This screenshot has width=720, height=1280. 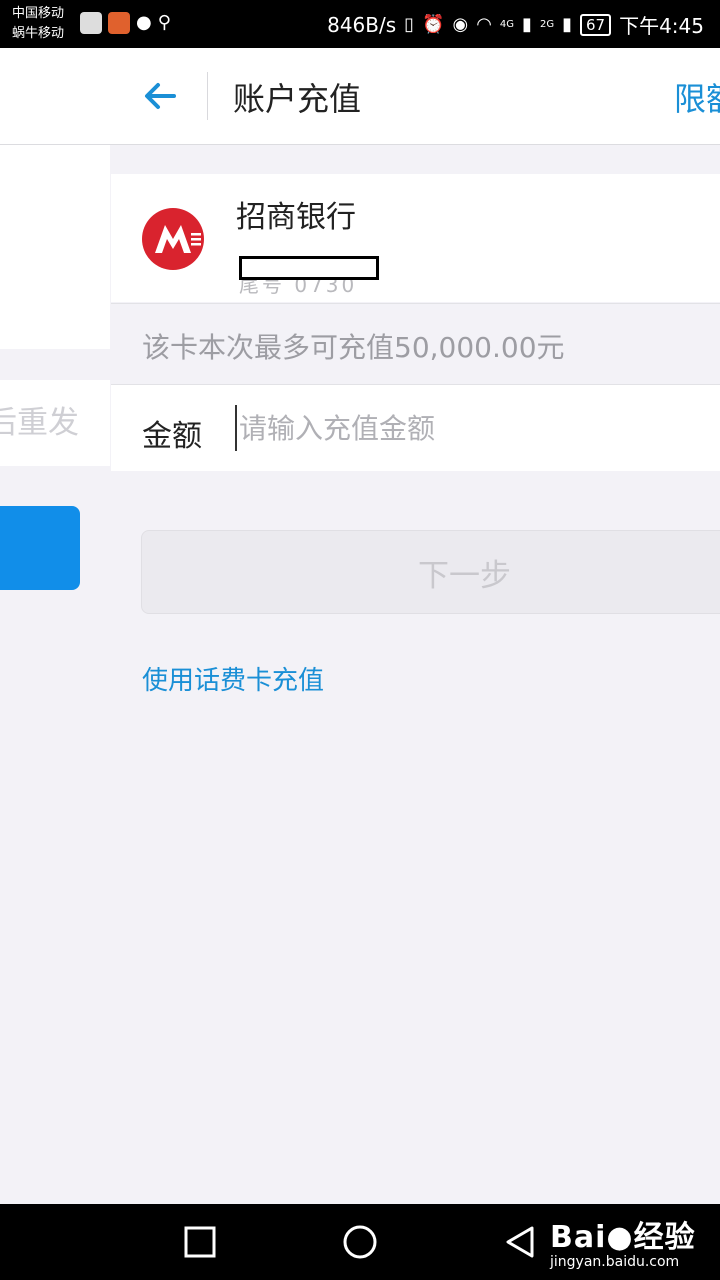 I want to click on triangle-back-icon, so click(x=520, y=1242).